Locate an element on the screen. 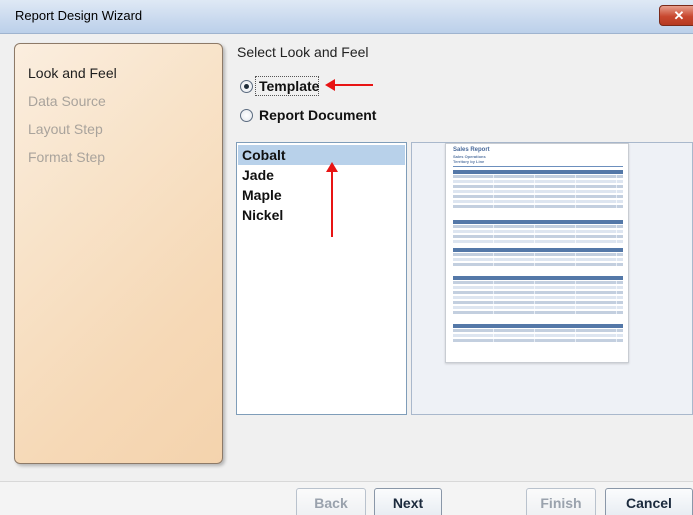 The height and width of the screenshot is (515, 693). annotation-arrow-cobalt is located at coordinates (332, 199).